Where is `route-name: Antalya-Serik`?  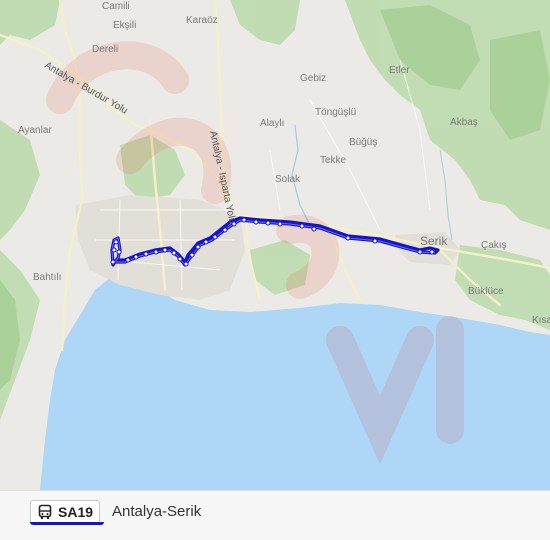
route-name: Antalya-Serik is located at coordinates (157, 511).